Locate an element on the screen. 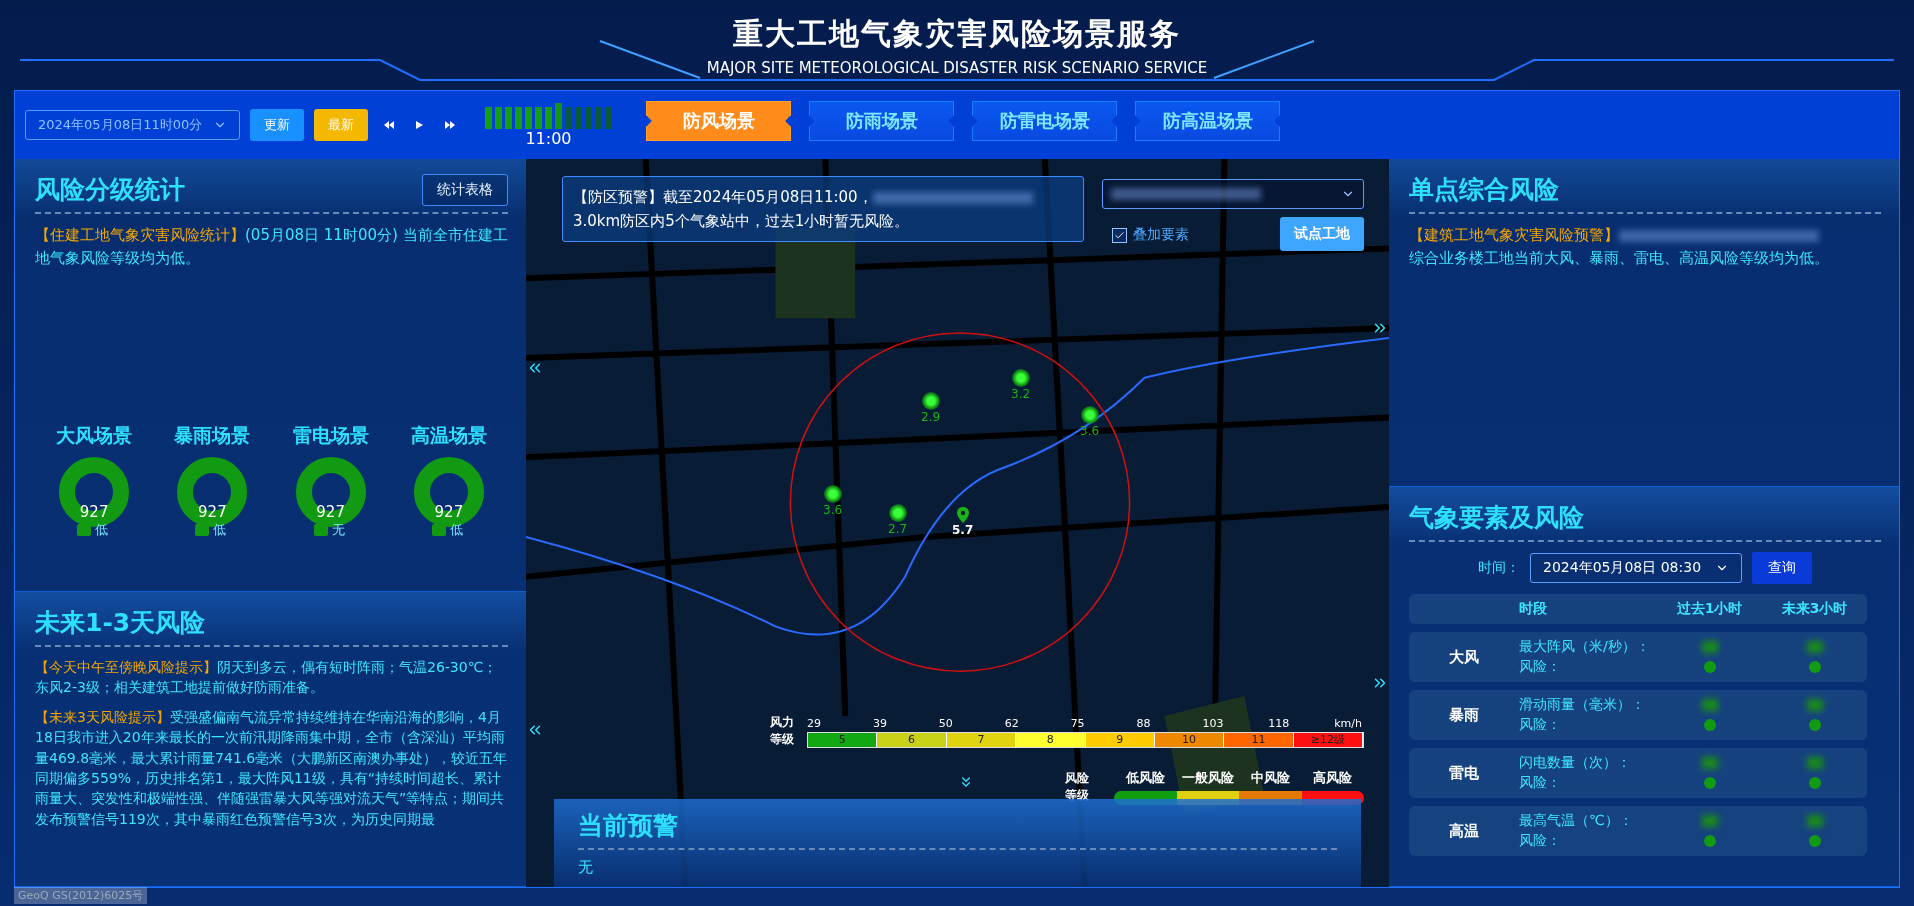  site-risk-text: 【建筑工地气象灾害风险预警】 综合业务楼工地当前大风、暴雨、雷电、高温风险等级均为低。 is located at coordinates (1619, 247).